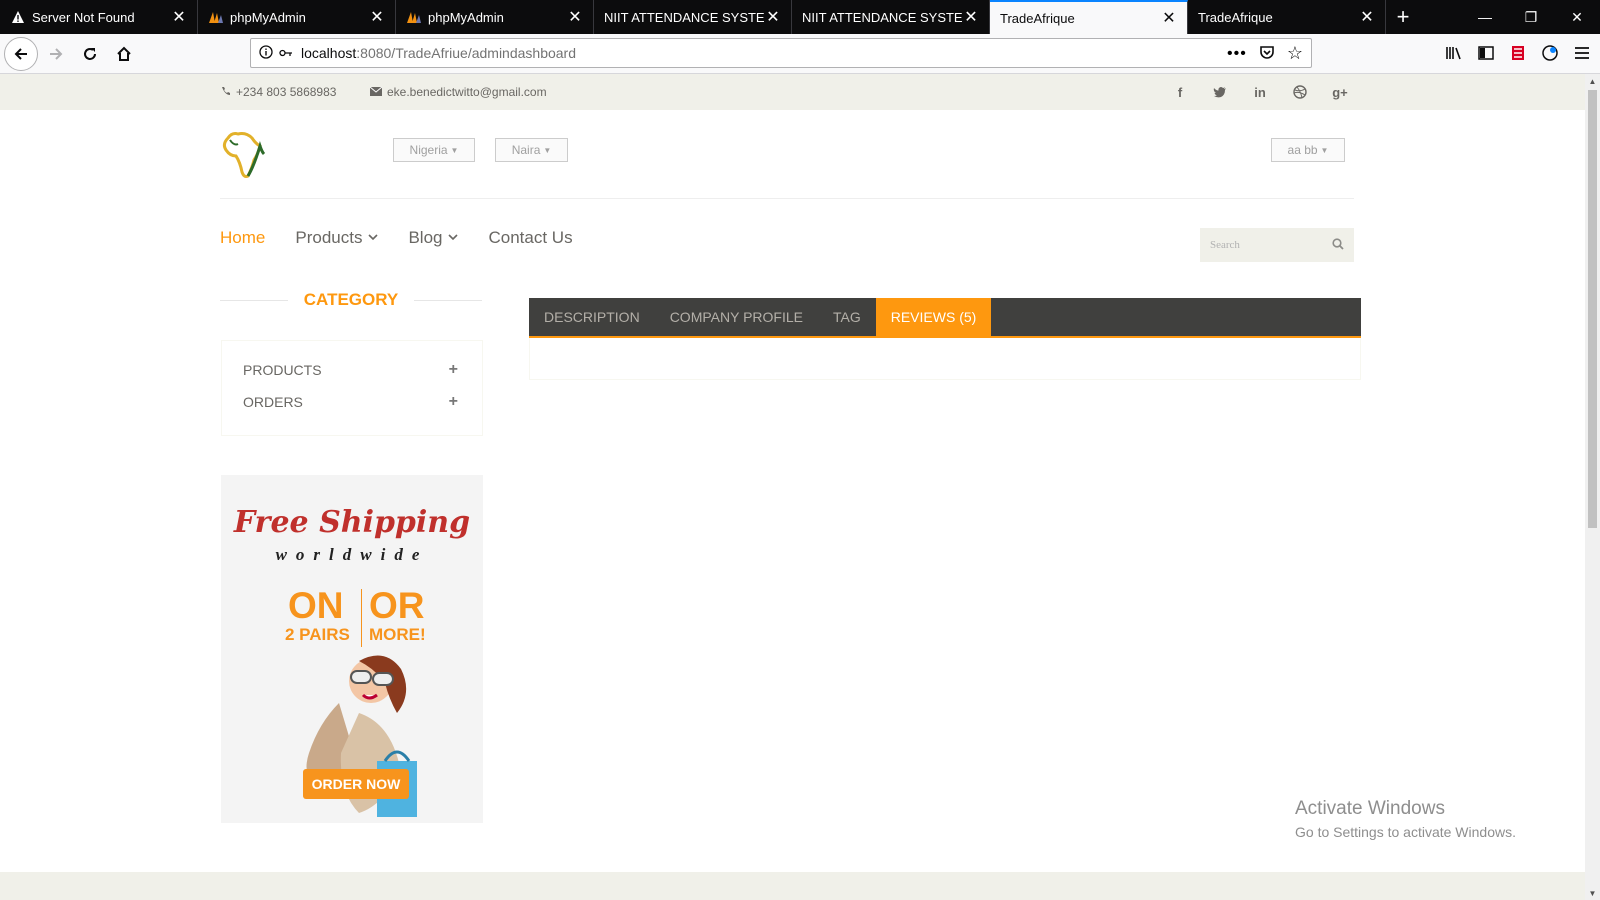 The height and width of the screenshot is (900, 1600). Describe the element at coordinates (1180, 92) in the screenshot. I see `facebook-icon: f` at that location.